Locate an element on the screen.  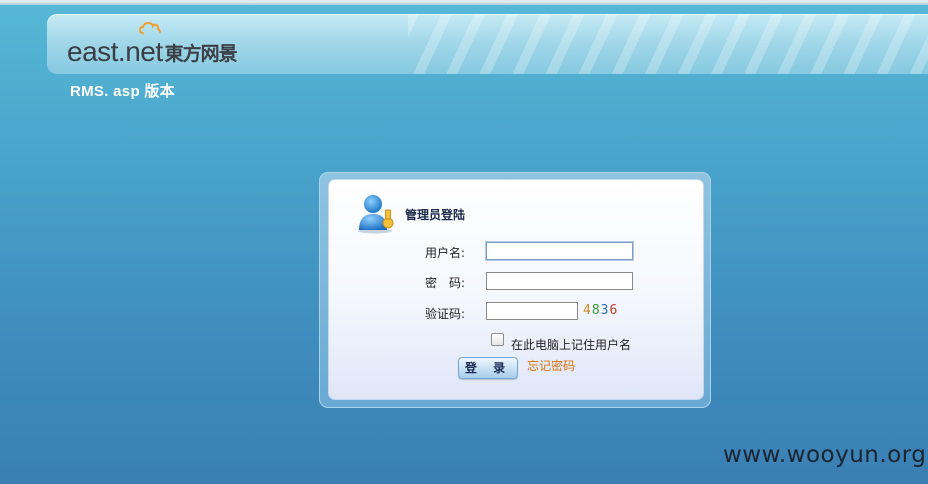
brand-logo: east.net 東方网景 is located at coordinates (152, 51).